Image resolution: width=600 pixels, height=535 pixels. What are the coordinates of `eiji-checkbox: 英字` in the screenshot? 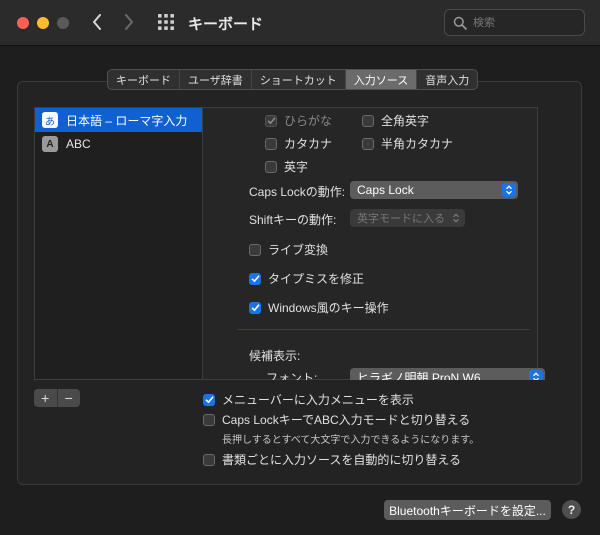 It's located at (286, 166).